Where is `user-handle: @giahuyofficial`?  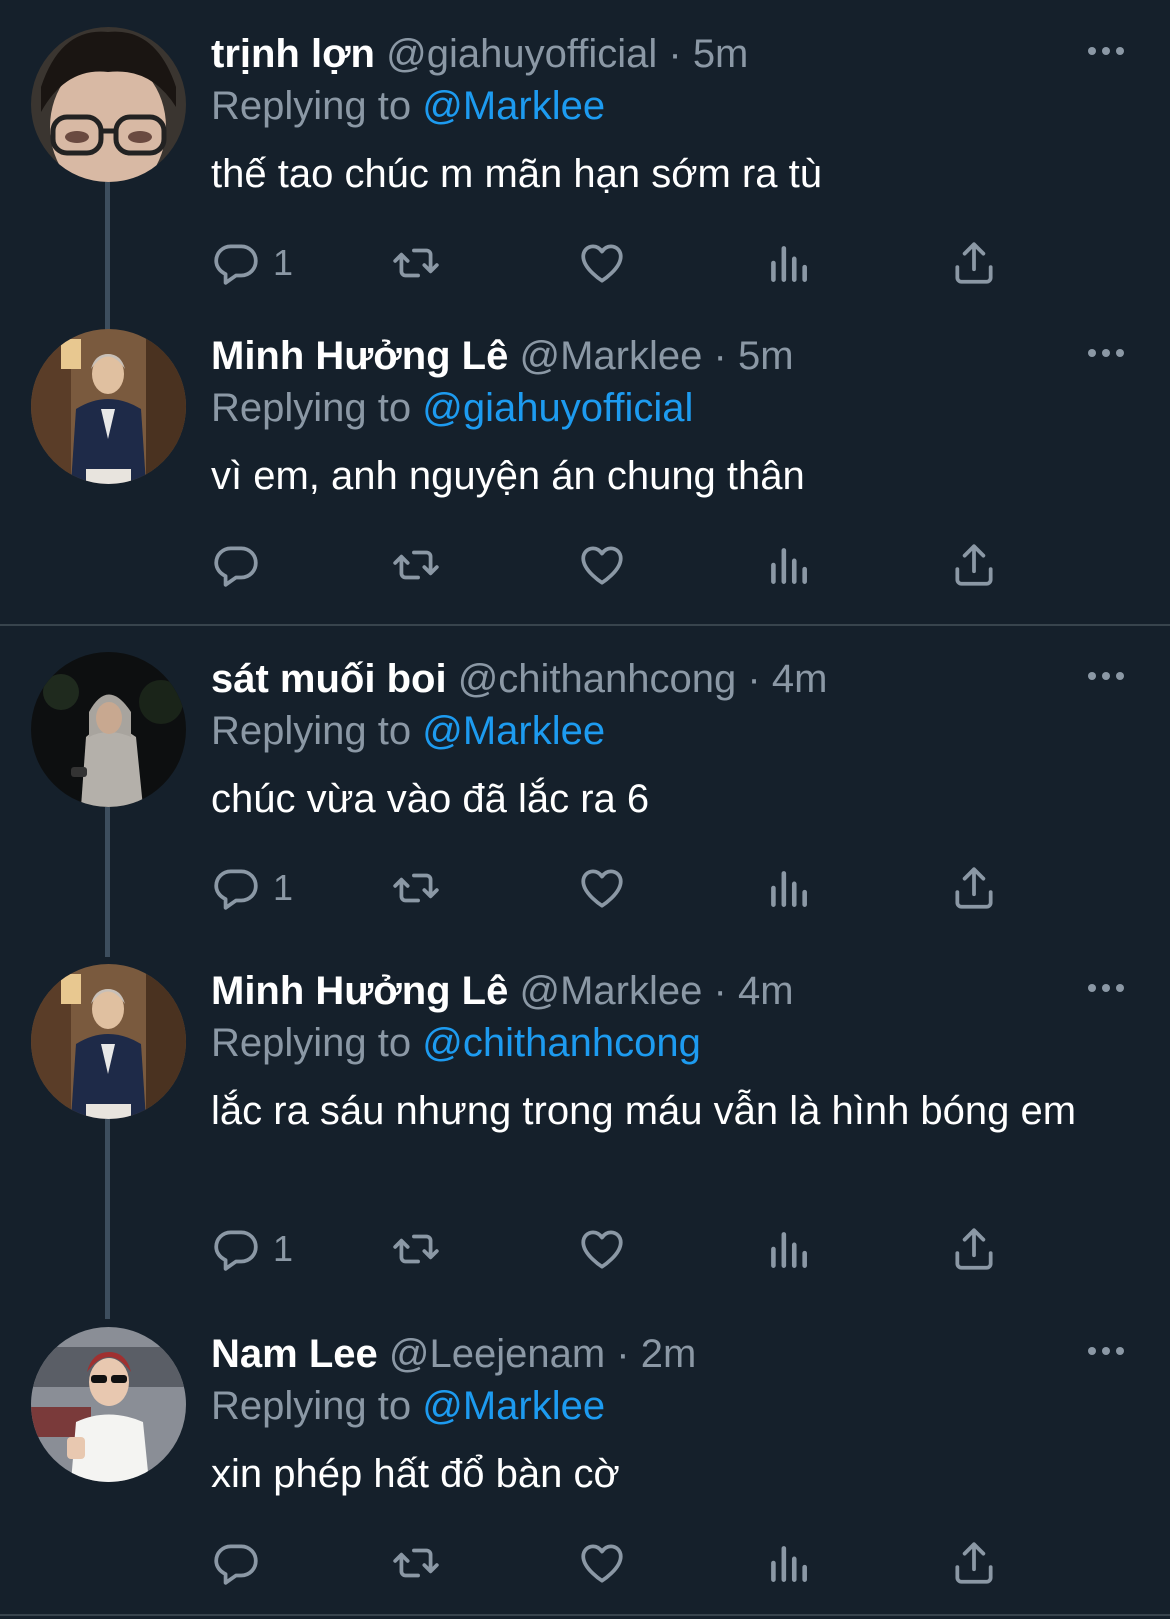
user-handle: @giahuyofficial is located at coordinates (521, 54).